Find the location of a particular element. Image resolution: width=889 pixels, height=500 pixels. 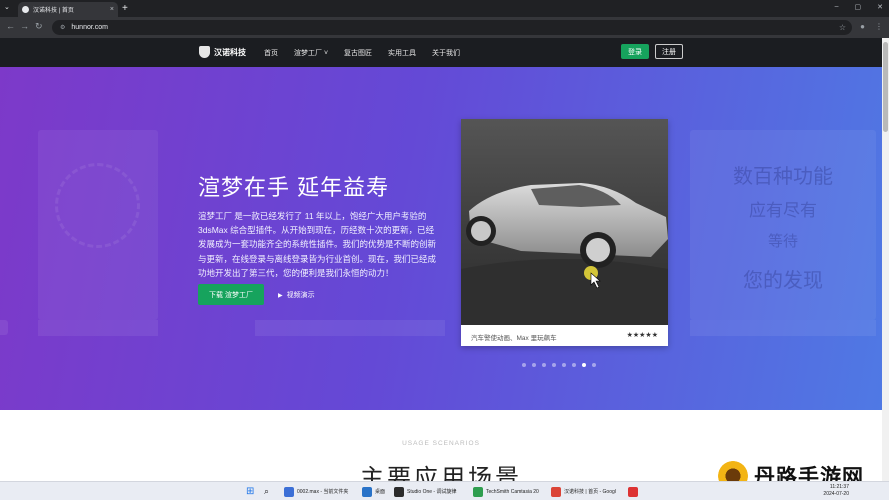

page-scrollbar is located at coordinates (885, 259).